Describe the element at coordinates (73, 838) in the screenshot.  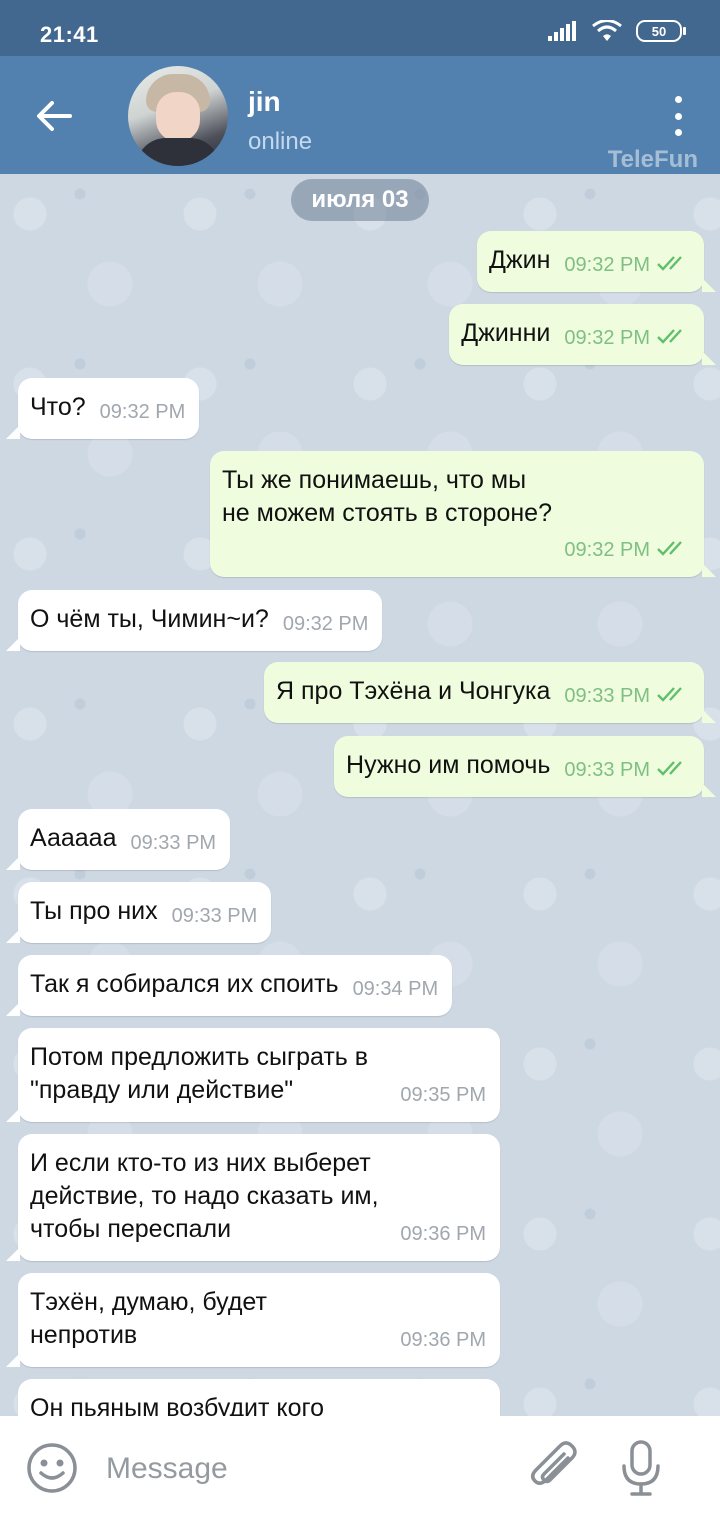
I see `message-text: Аааааа` at that location.